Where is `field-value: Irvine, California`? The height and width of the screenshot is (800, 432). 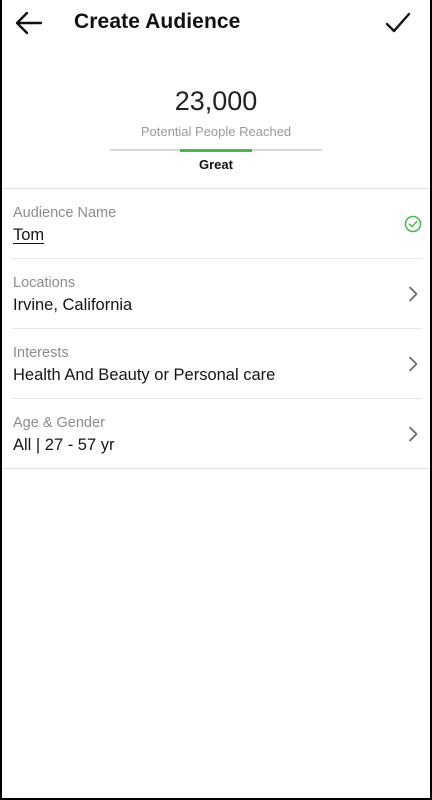
field-value: Irvine, California is located at coordinates (73, 305).